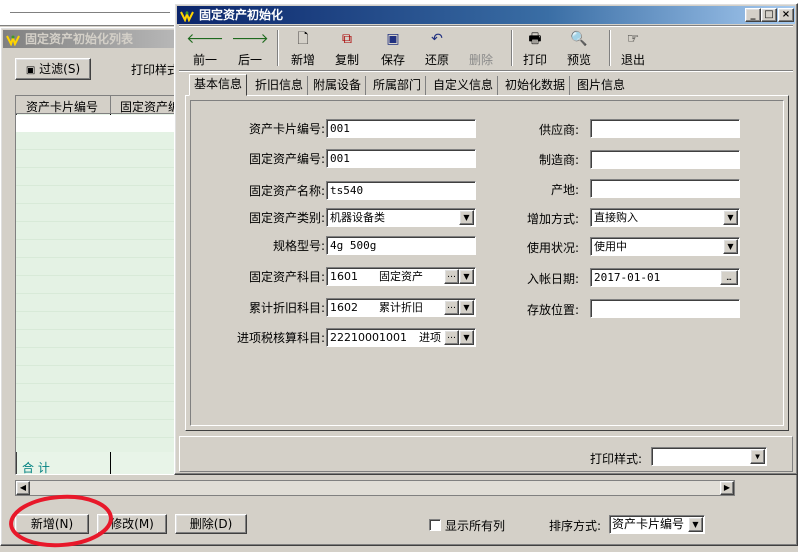  What do you see at coordinates (665, 217) in the screenshot?
I see `add-method-select: 直接购入 ▼` at bounding box center [665, 217].